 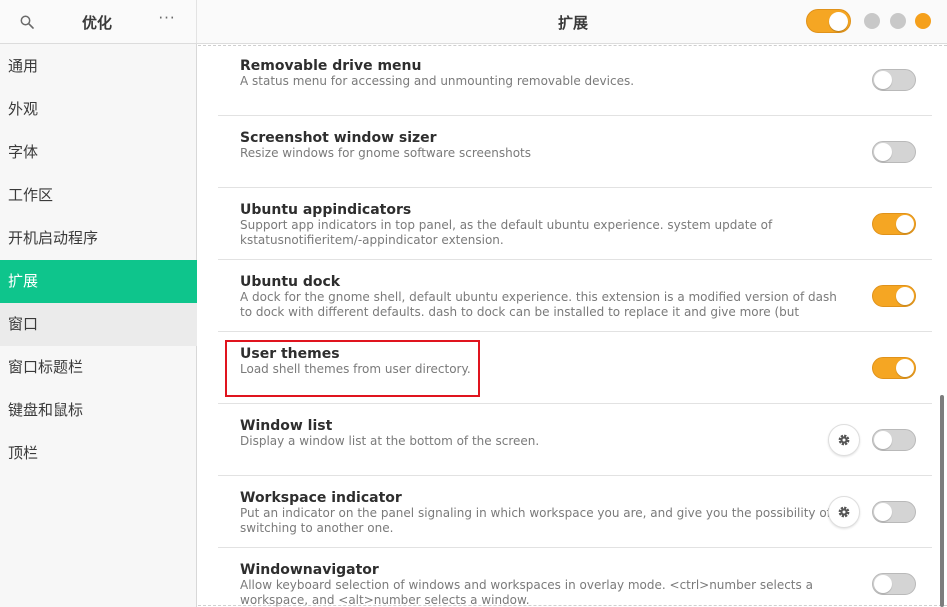 What do you see at coordinates (331, 66) in the screenshot?
I see `extension-name: Removable drive menu` at bounding box center [331, 66].